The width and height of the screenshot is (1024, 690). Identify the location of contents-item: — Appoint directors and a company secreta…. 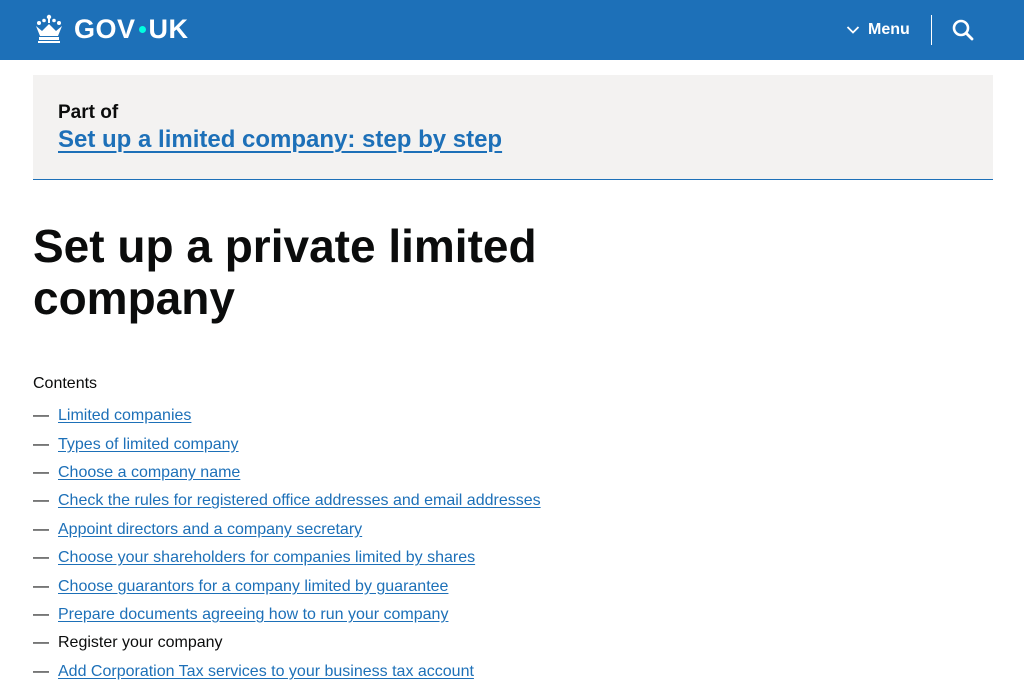
(287, 530).